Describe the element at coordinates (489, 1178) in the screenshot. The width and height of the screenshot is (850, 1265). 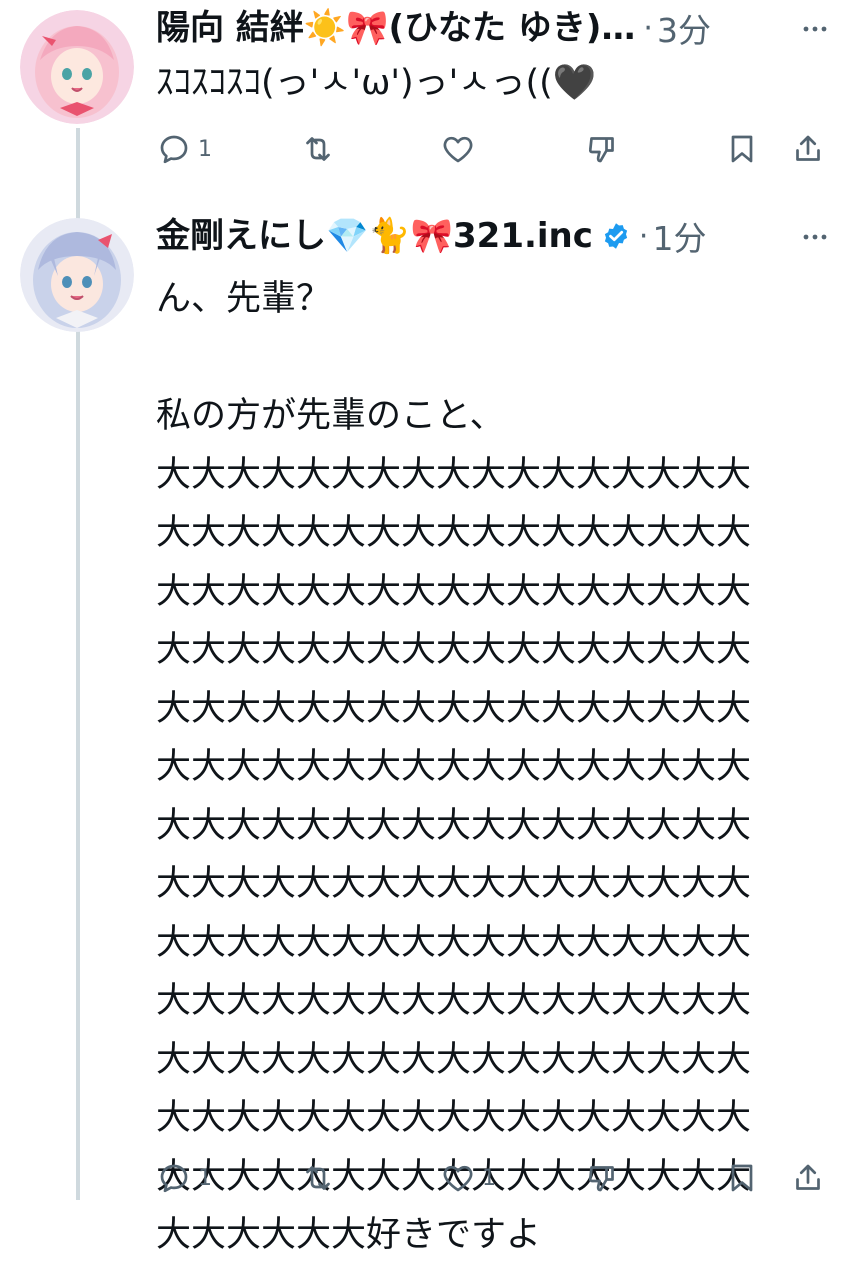
I see `like-count: 1` at that location.